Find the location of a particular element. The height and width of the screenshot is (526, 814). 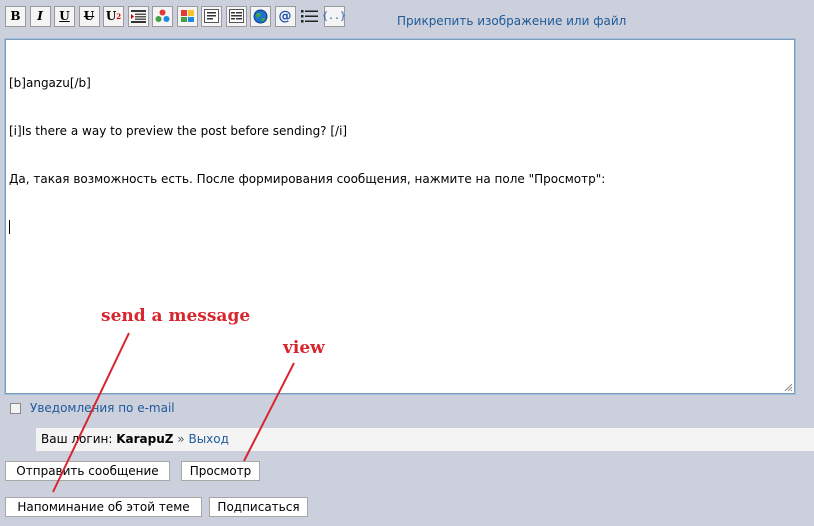

send-arrow-line is located at coordinates (91, 412).